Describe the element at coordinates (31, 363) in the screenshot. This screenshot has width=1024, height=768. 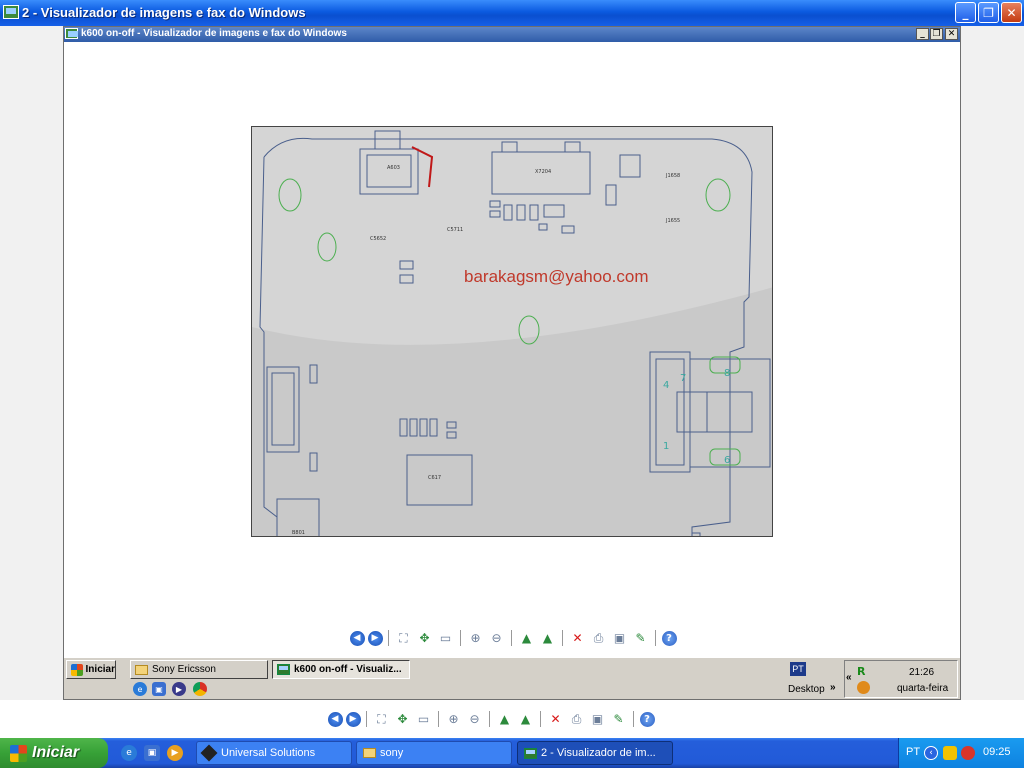
I see `left-margin` at that location.